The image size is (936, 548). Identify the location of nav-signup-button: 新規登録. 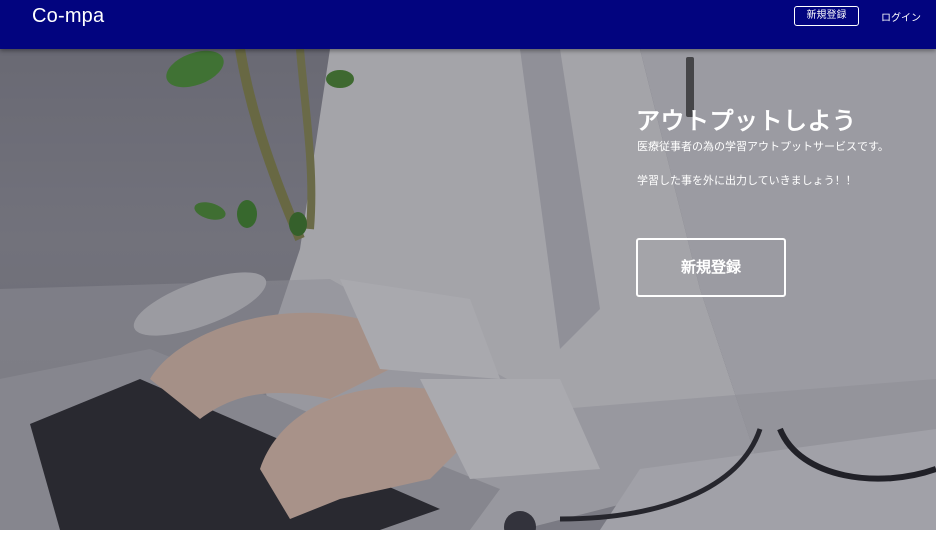
(826, 16).